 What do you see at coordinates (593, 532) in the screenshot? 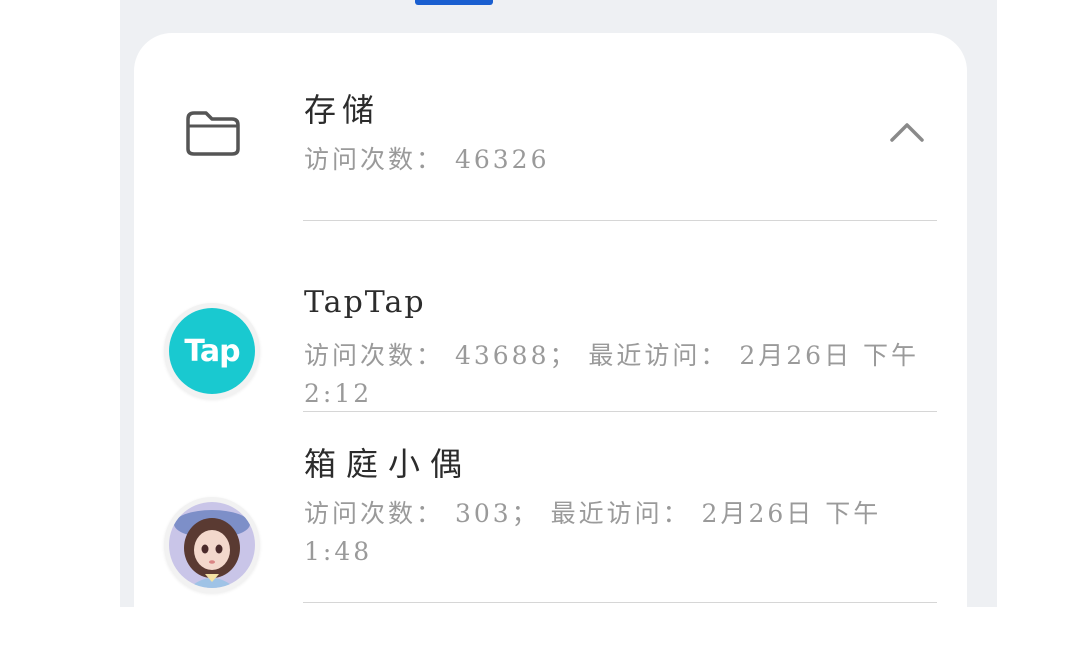
I see `item-subtitle: 访问次数： 303； 最近访问： 2月26日 下午1:48` at bounding box center [593, 532].